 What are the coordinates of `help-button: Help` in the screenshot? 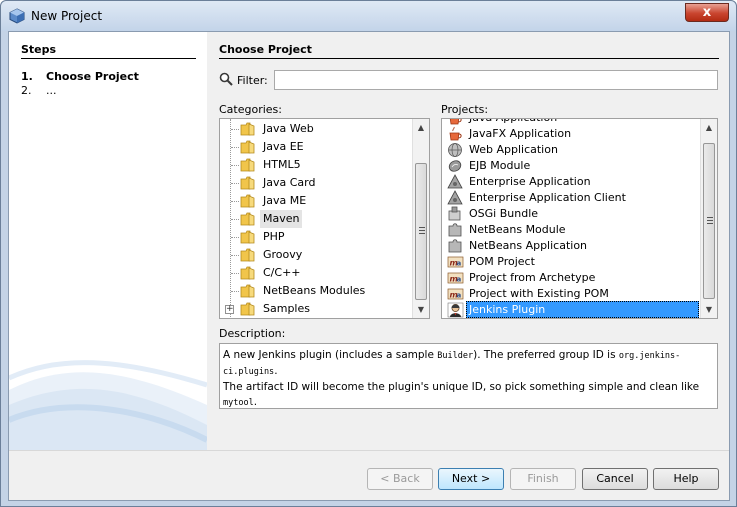 It's located at (686, 479).